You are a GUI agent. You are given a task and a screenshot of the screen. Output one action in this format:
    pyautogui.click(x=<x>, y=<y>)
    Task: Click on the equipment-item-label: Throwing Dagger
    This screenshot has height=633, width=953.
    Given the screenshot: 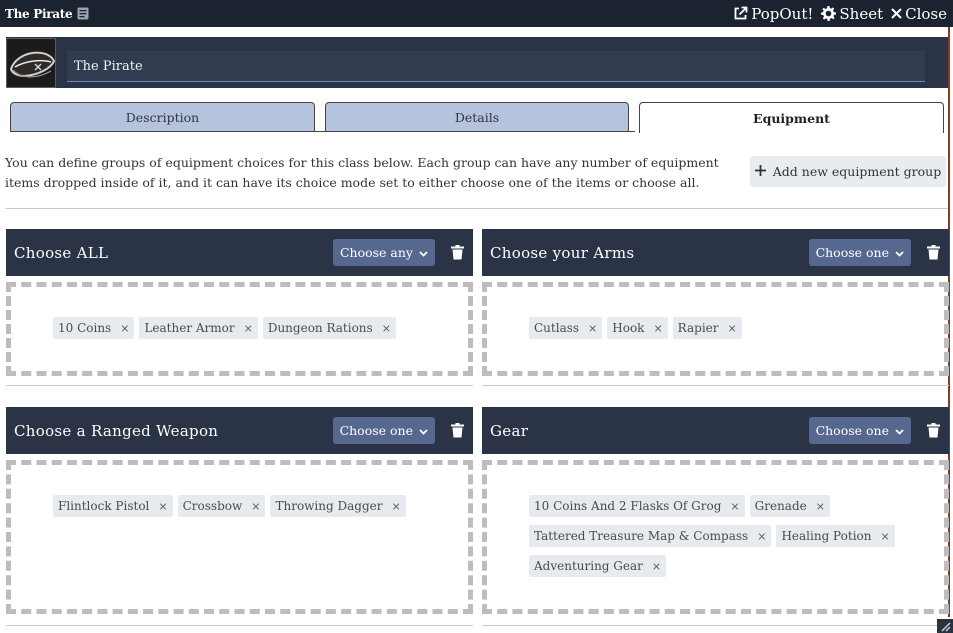 What is the action you would take?
    pyautogui.click(x=329, y=506)
    